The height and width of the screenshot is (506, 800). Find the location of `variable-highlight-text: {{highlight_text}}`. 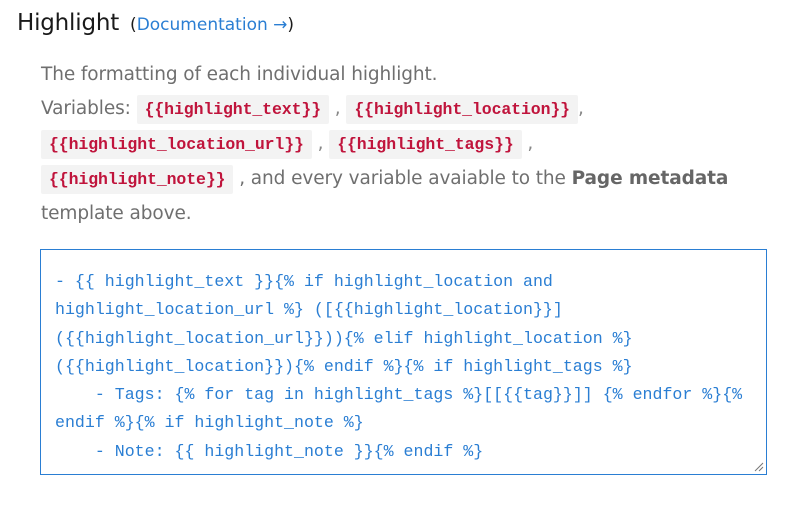

variable-highlight-text: {{highlight_text}} is located at coordinates (232, 109).